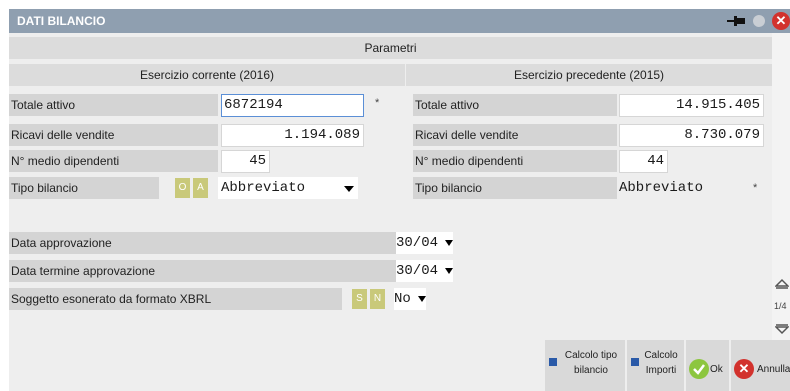  Describe the element at coordinates (245, 161) in the screenshot. I see `current-dipendenti-input: 45` at that location.